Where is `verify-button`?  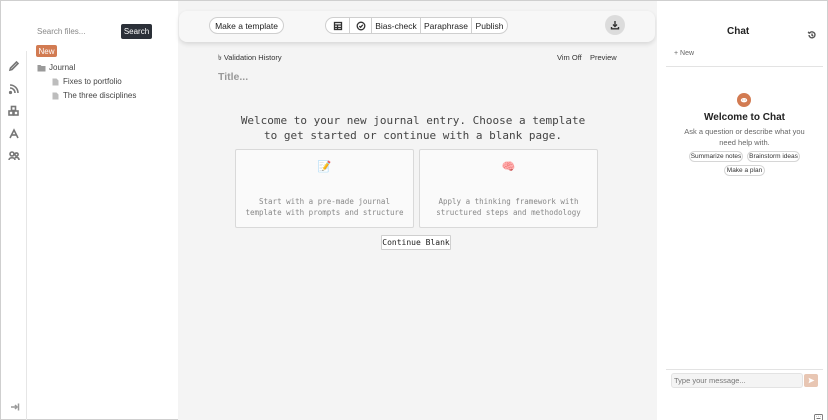
verify-button is located at coordinates (361, 25).